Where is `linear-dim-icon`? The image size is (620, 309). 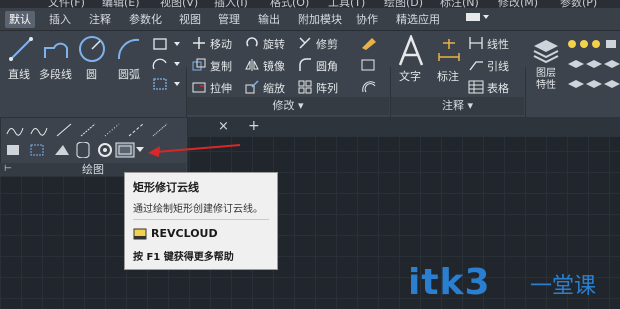
linear-dim-icon is located at coordinates (476, 43).